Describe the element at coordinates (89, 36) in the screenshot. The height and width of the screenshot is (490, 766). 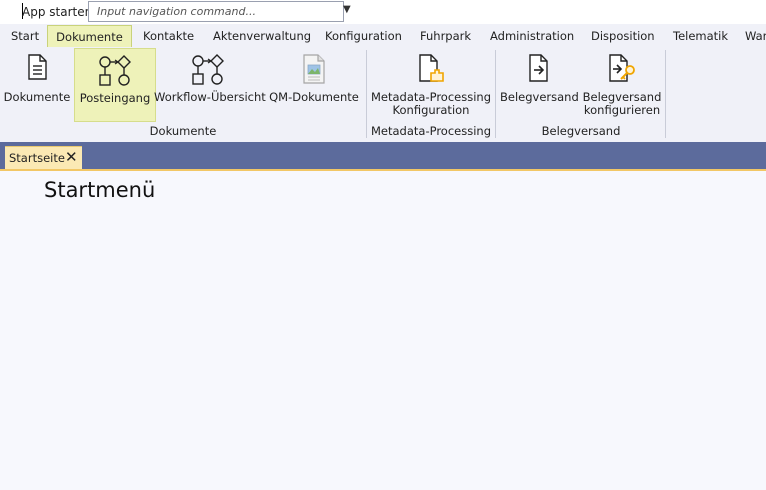
I see `tab-dokumente: Dokumente` at that location.